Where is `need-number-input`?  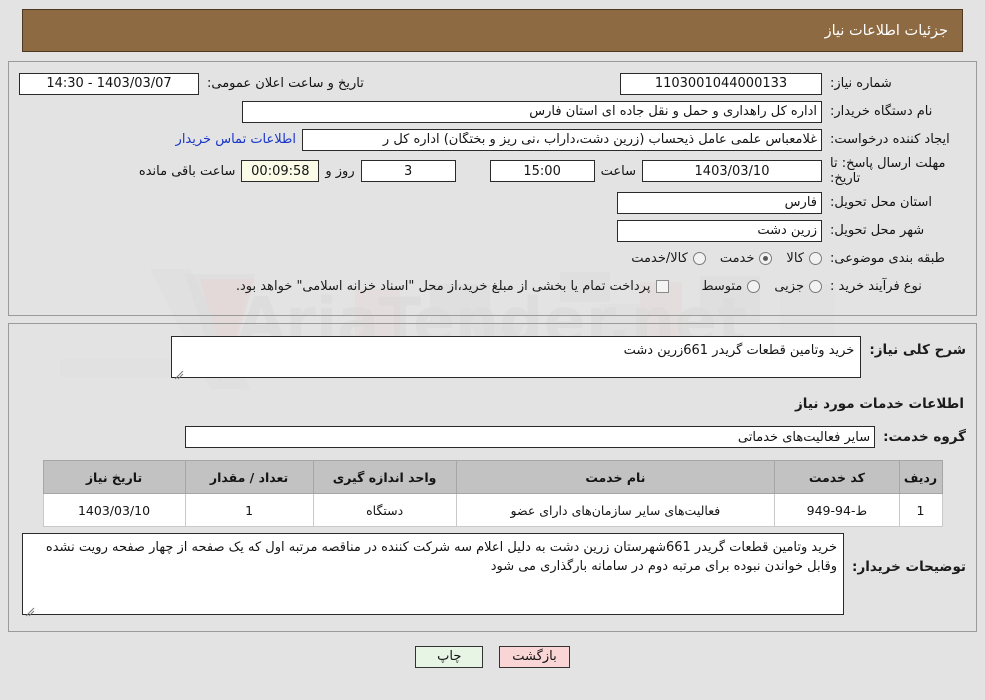 need-number-input is located at coordinates (721, 83).